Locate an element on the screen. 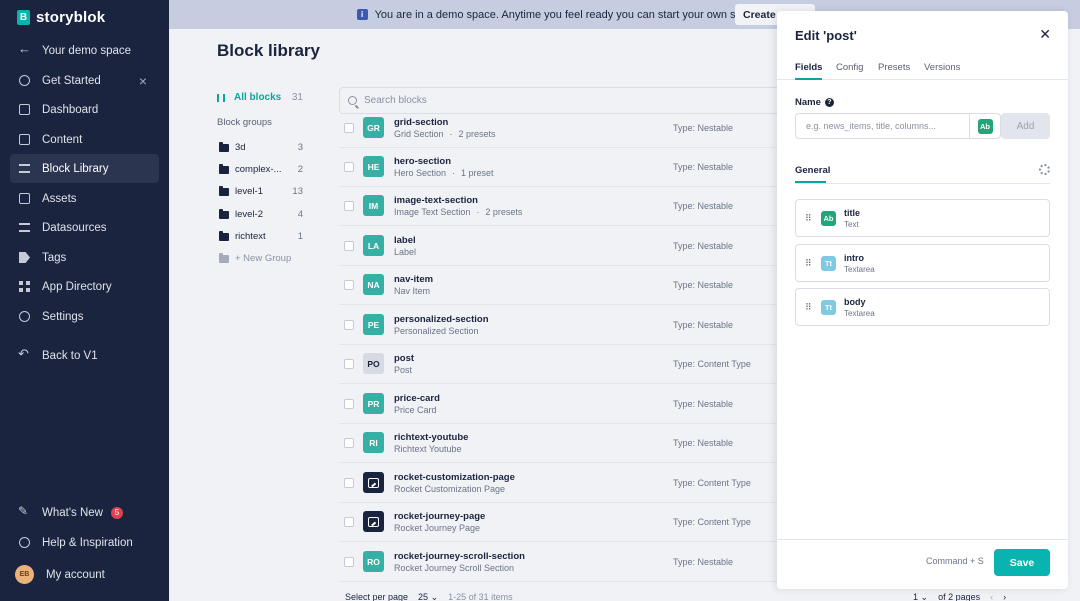 The width and height of the screenshot is (1080, 601). sidebar-item-tags: Tags is located at coordinates (84, 257).